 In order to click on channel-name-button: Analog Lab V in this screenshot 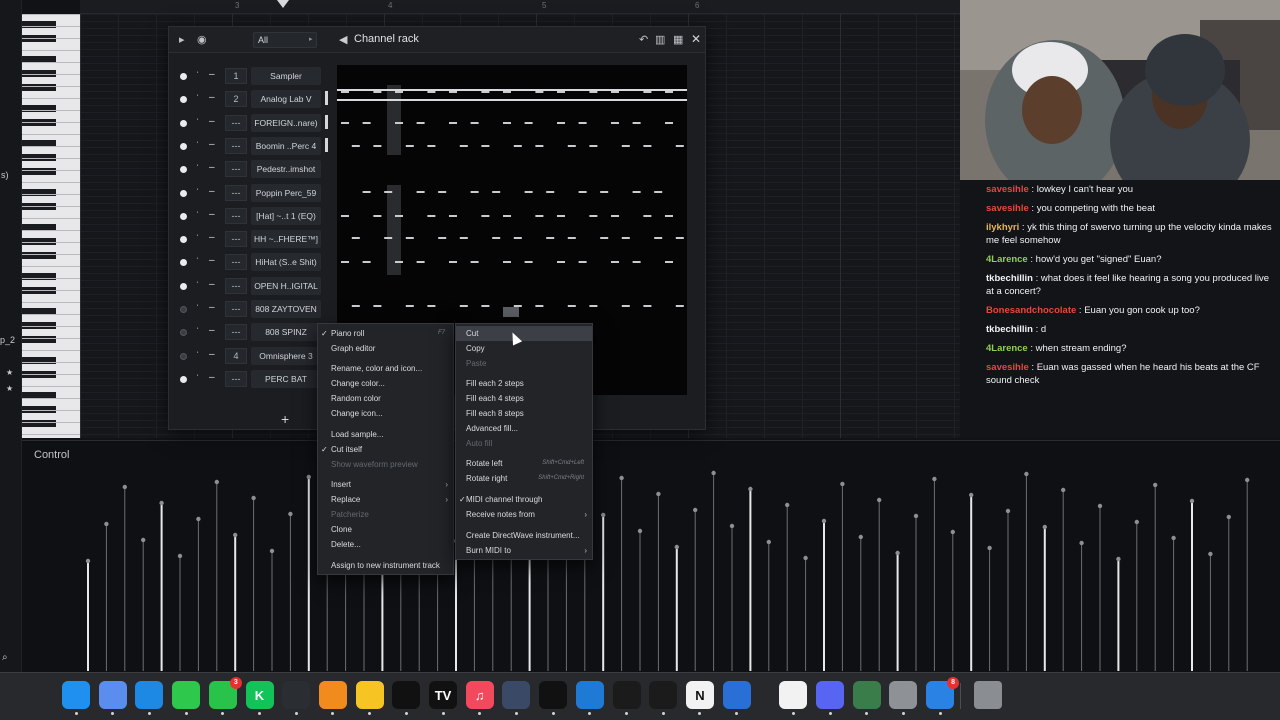, I will do `click(286, 99)`.